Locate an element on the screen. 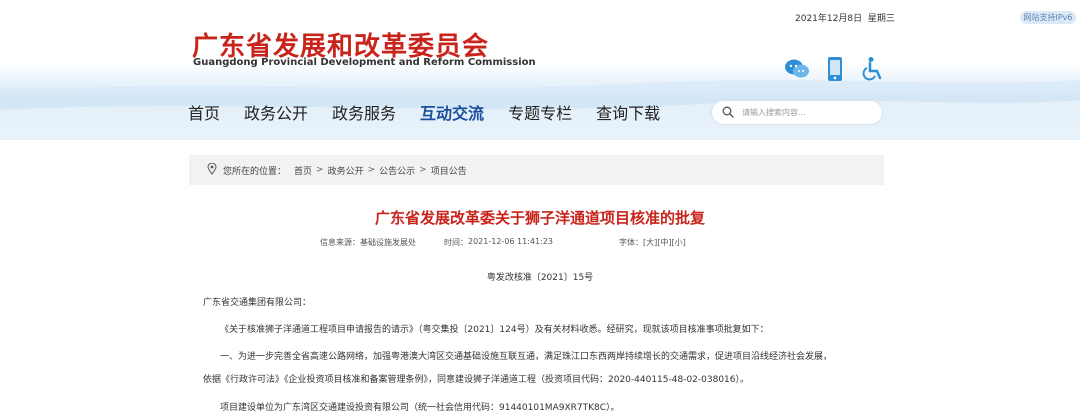  time-value: 2021-12-06 11:41:23 is located at coordinates (510, 241).